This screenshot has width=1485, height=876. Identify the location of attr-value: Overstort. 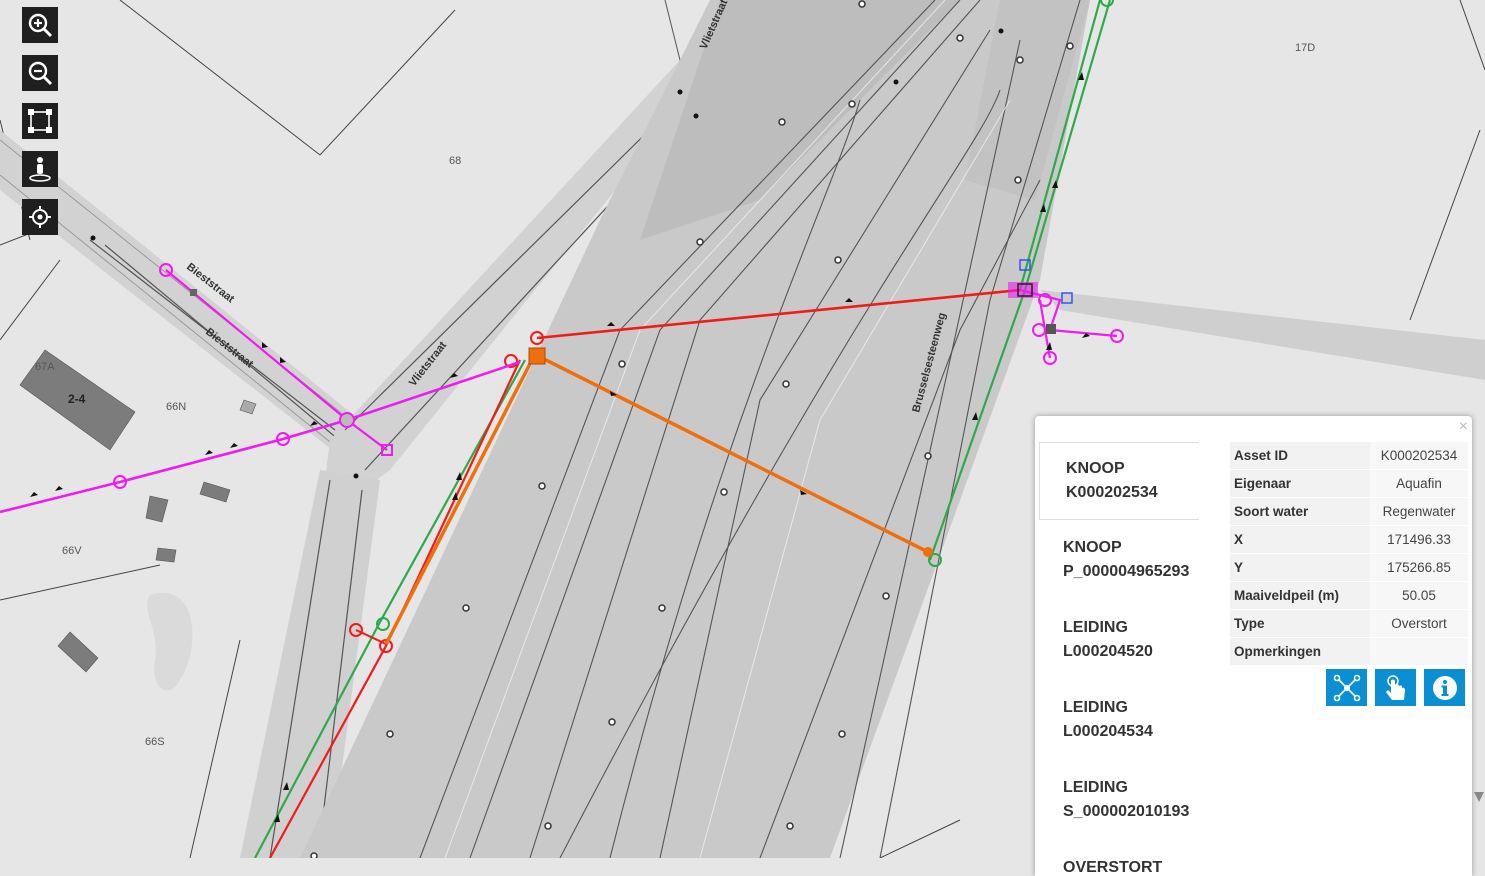
(1419, 623).